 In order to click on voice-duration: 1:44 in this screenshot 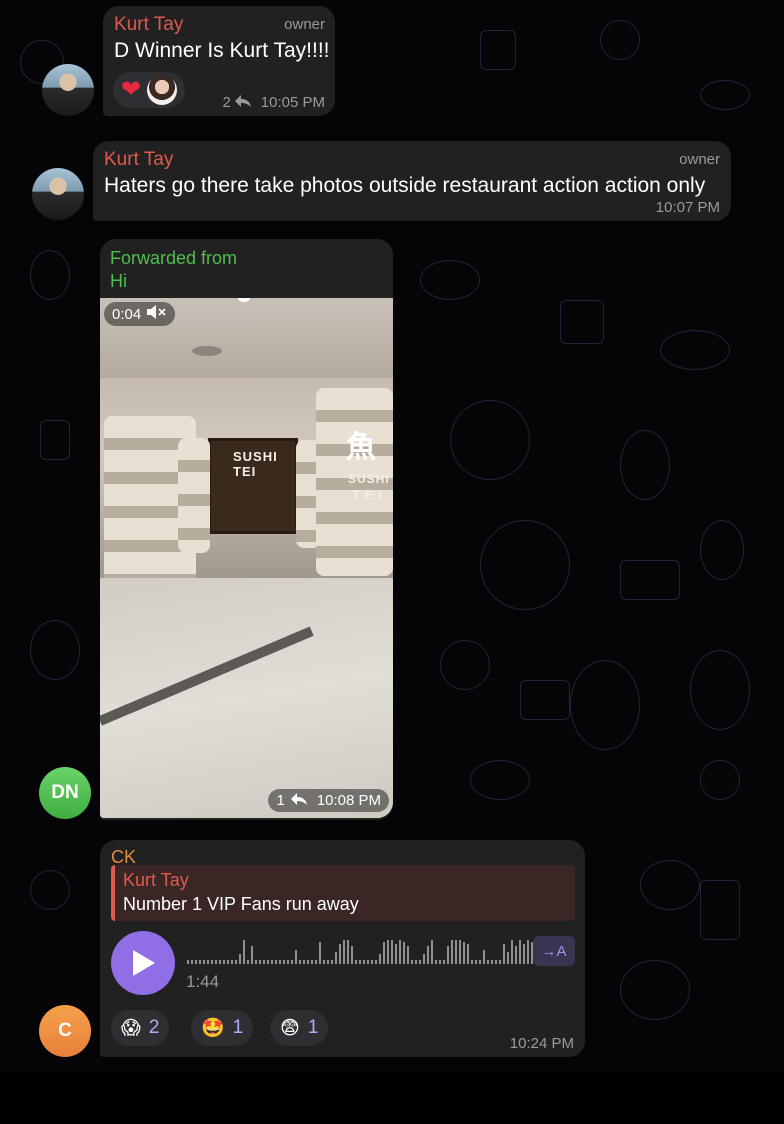, I will do `click(203, 981)`.